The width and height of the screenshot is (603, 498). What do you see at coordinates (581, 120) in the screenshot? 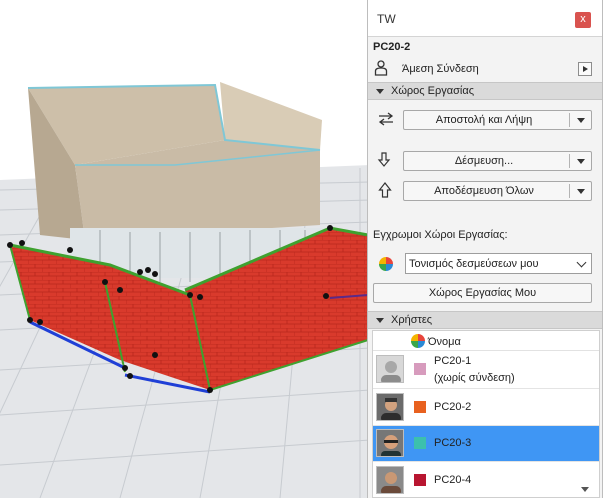
I see `send-receive-dropdown-icon` at bounding box center [581, 120].